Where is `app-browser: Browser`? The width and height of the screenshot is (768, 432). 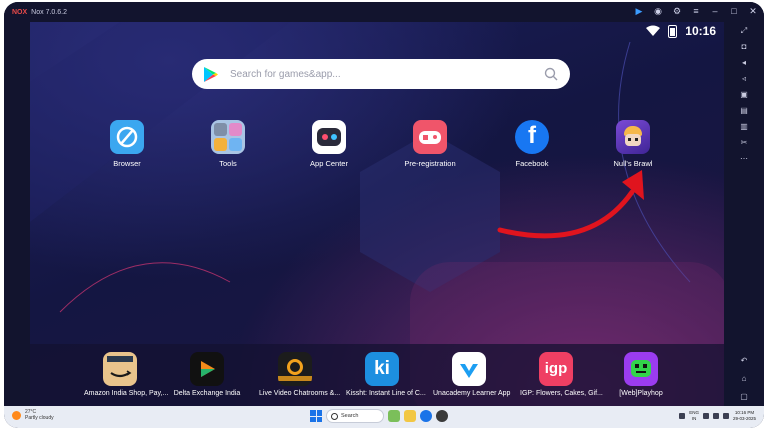 app-browser: Browser is located at coordinates (127, 144).